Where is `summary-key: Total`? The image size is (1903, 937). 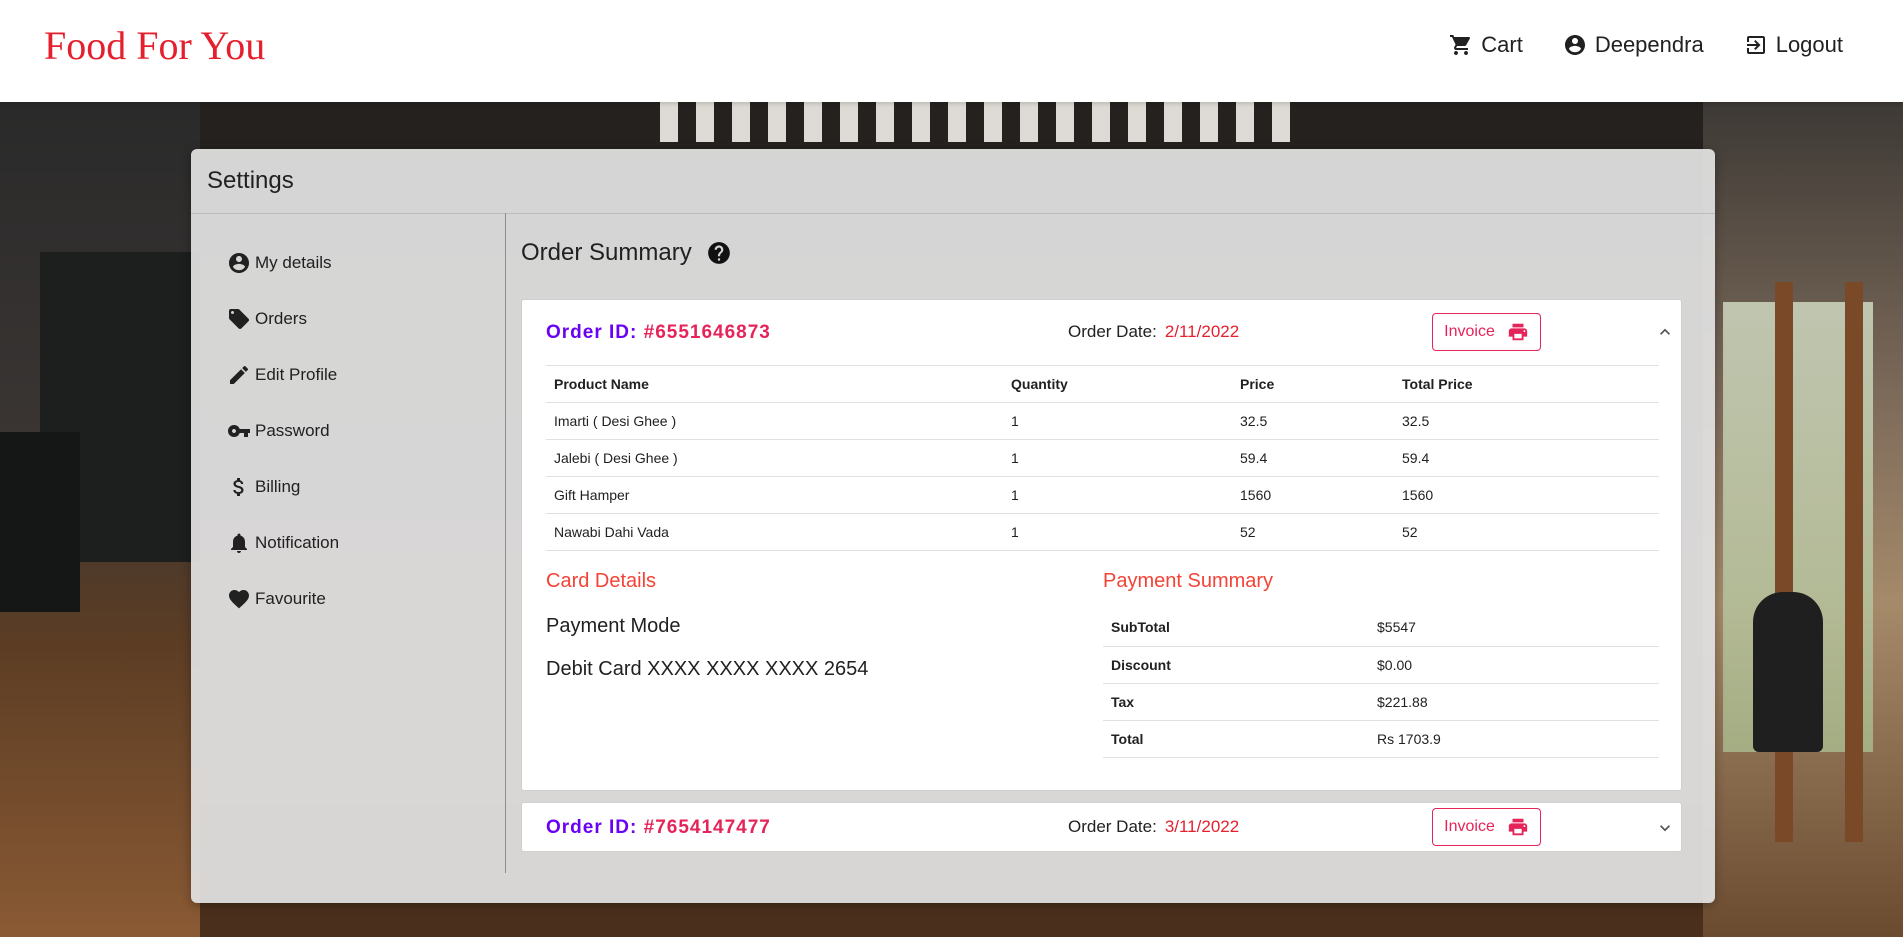 summary-key: Total is located at coordinates (1236, 739).